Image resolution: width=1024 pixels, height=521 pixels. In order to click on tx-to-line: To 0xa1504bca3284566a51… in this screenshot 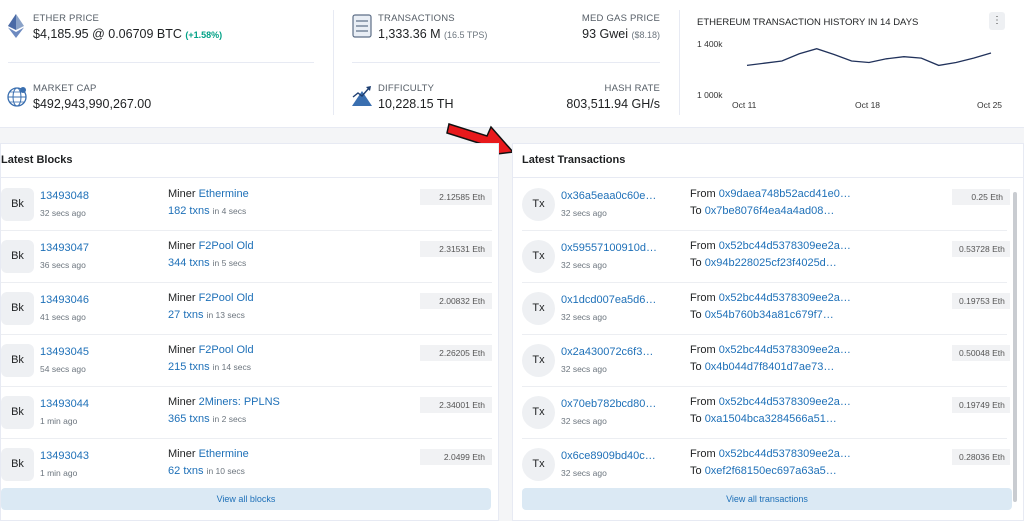, I will do `click(763, 419)`.